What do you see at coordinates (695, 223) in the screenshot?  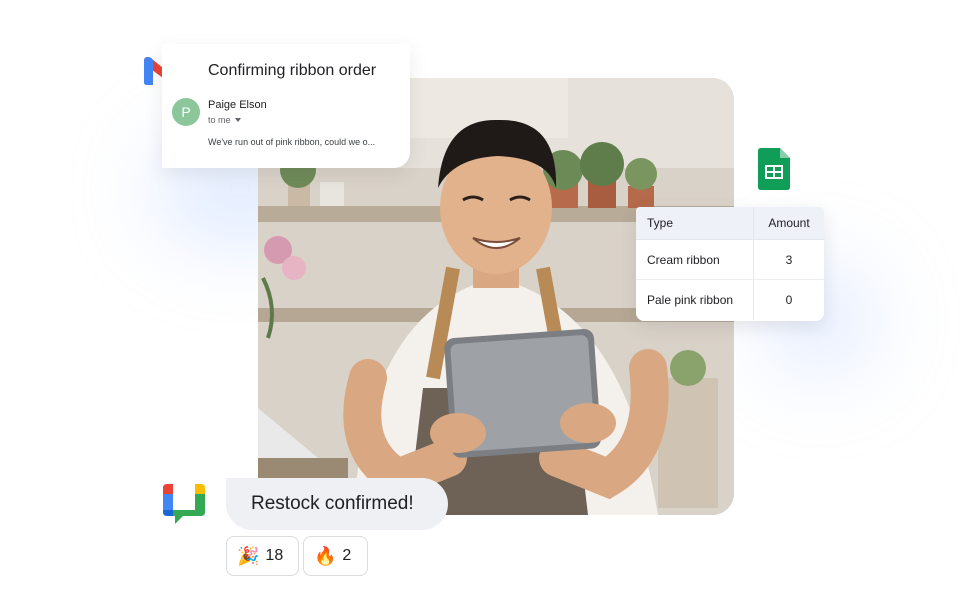 I see `column-header-type: Type` at bounding box center [695, 223].